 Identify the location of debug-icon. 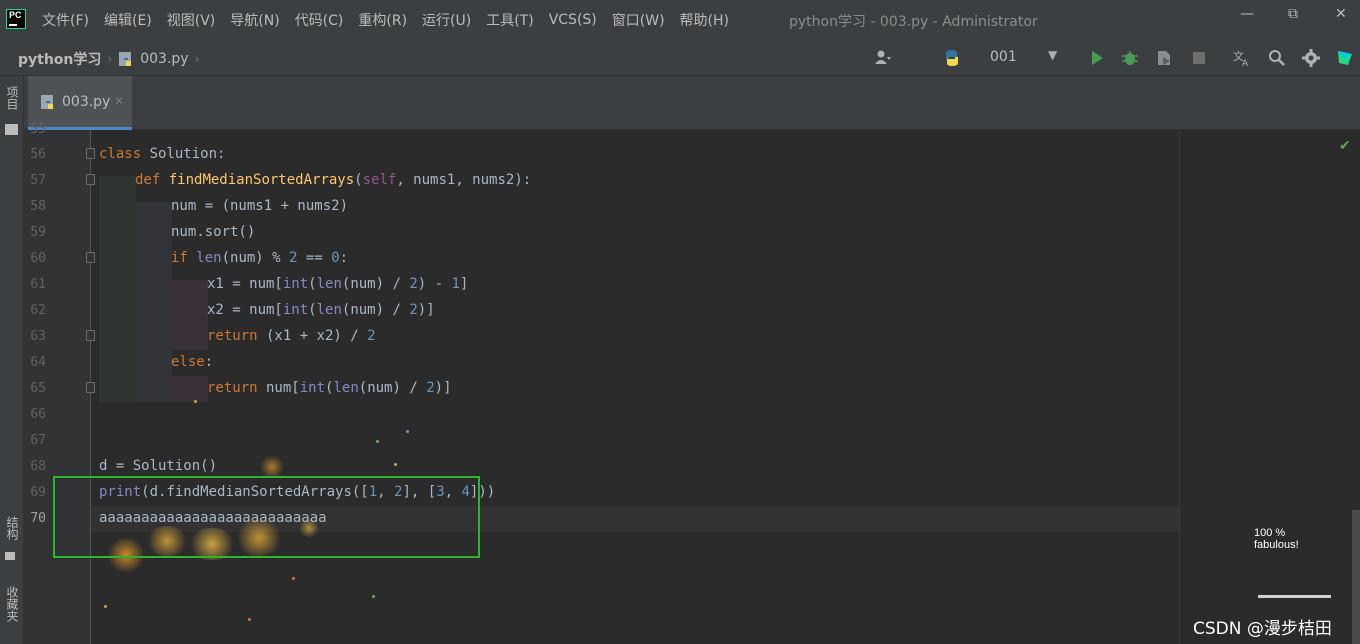
(1130, 58).